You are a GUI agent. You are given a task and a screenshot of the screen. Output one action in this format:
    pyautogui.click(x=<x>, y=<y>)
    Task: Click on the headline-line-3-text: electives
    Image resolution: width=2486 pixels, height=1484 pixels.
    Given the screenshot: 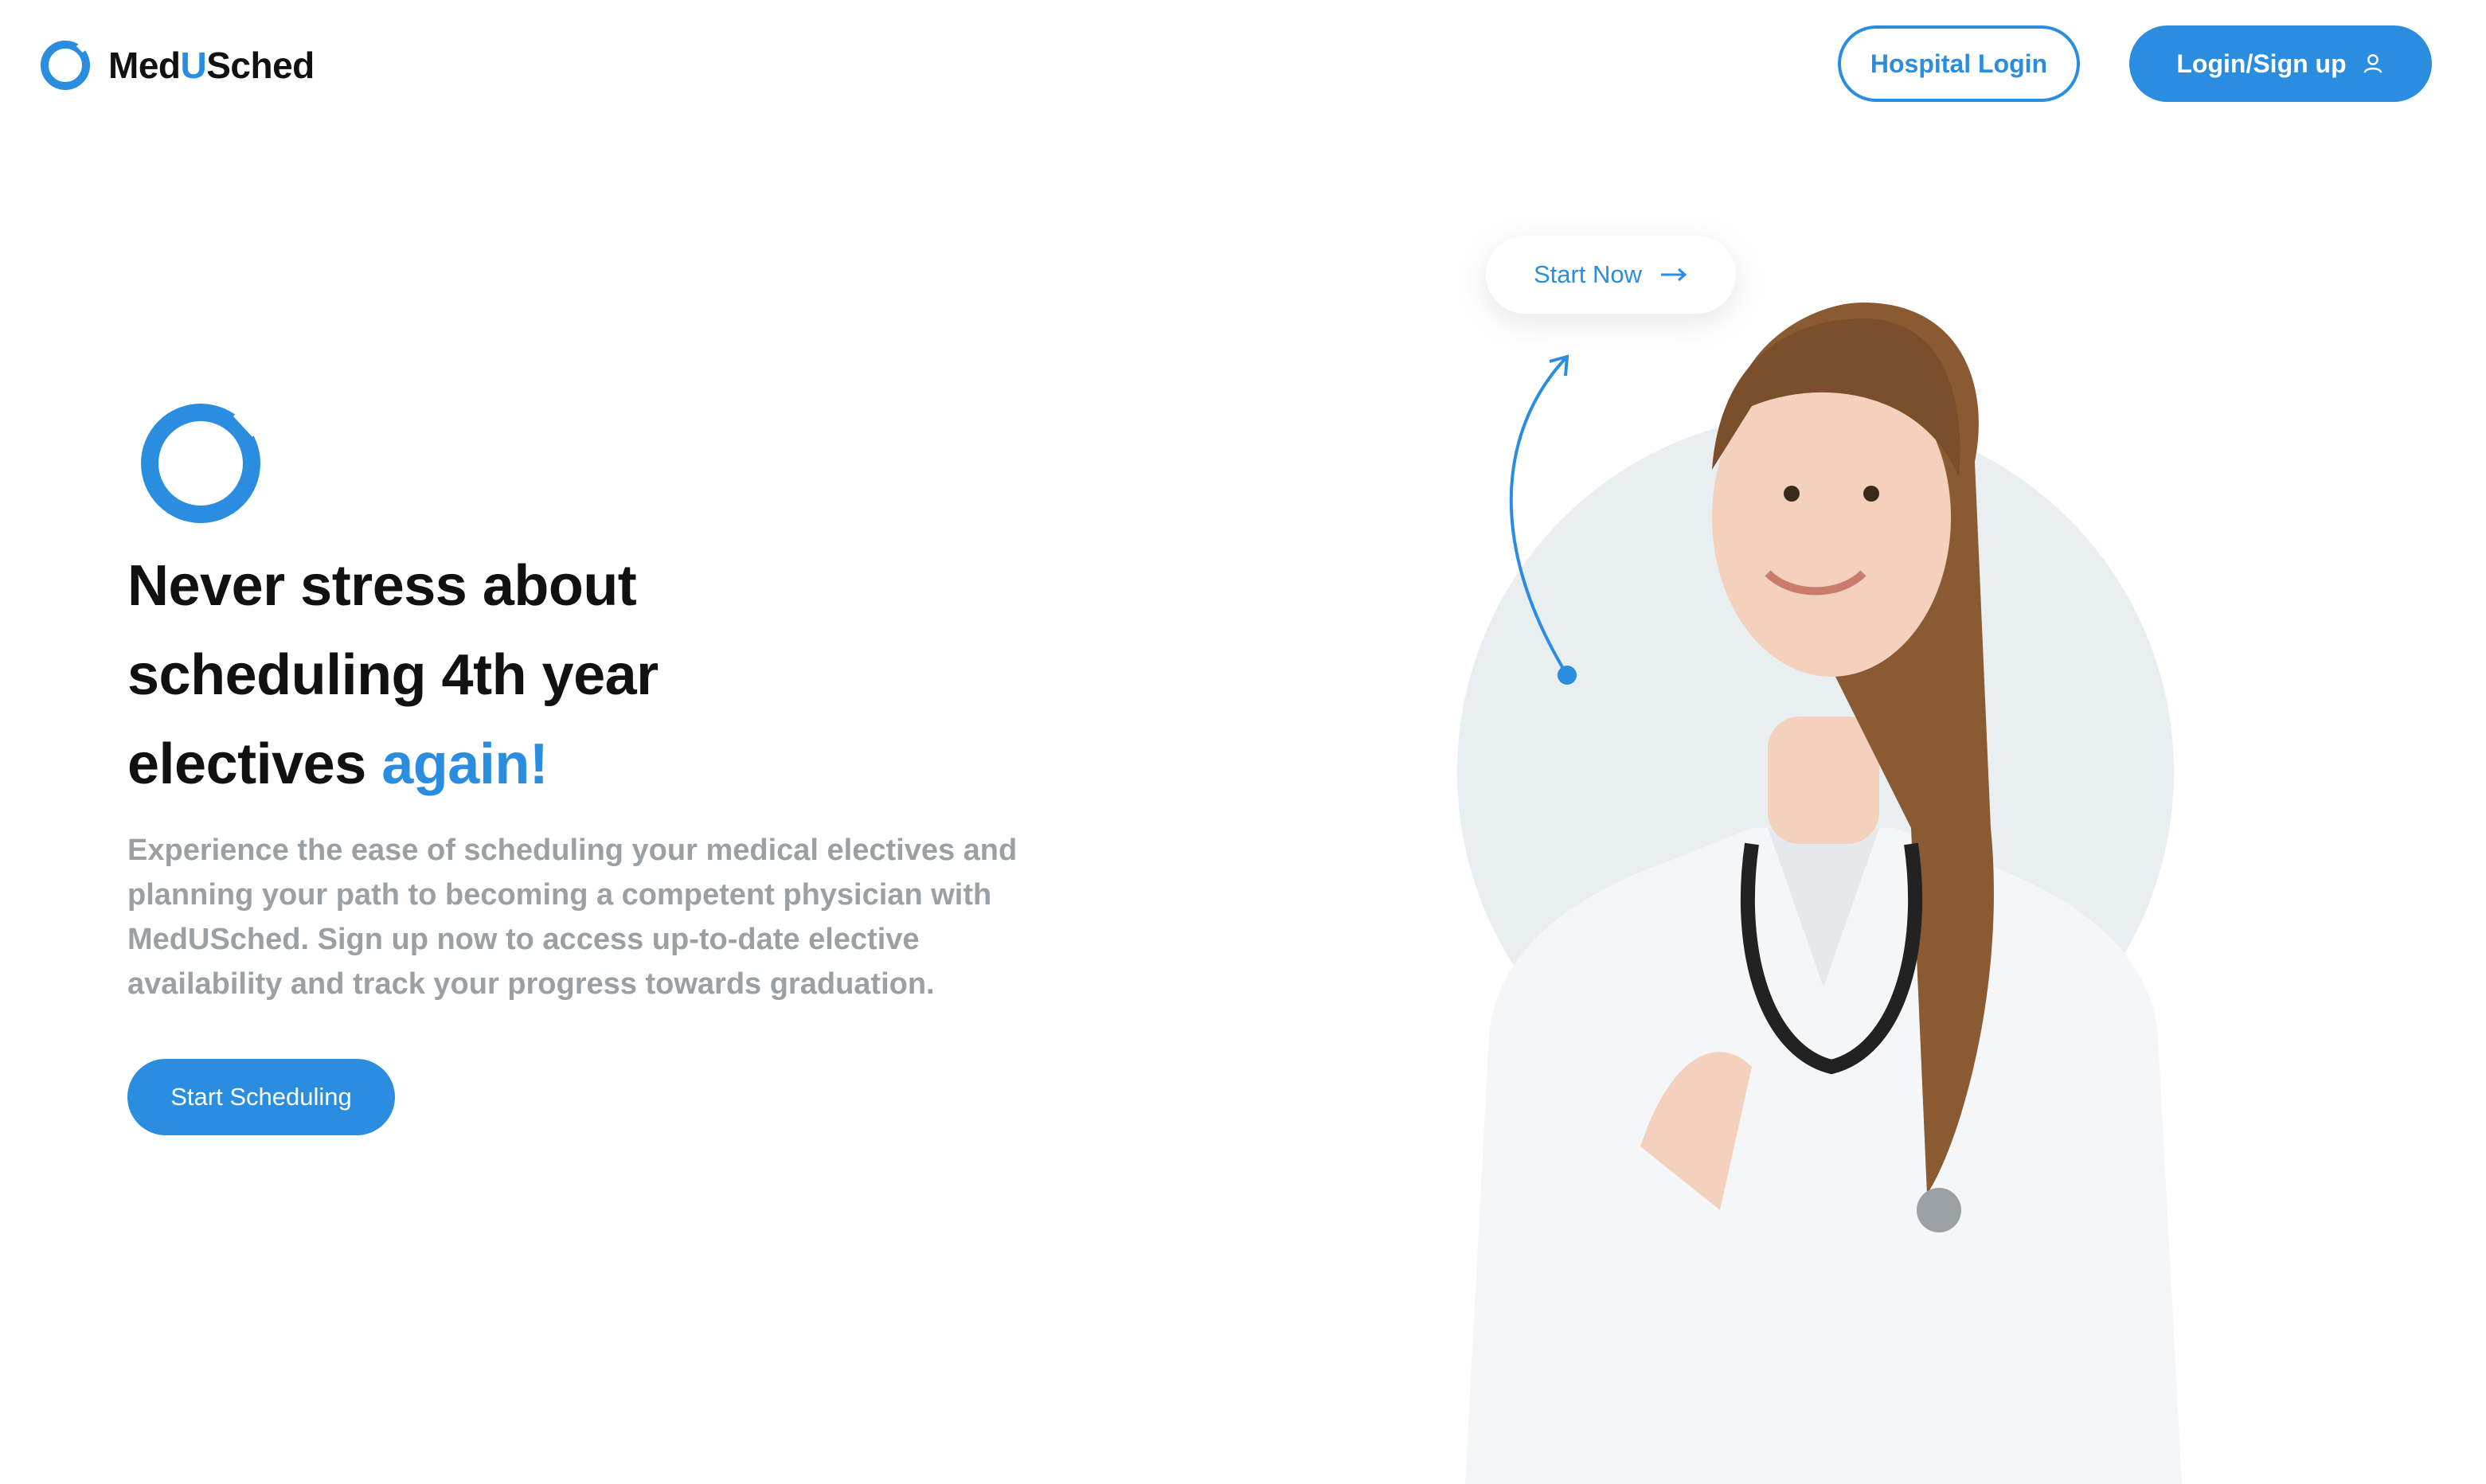 What is the action you would take?
    pyautogui.click(x=254, y=764)
    